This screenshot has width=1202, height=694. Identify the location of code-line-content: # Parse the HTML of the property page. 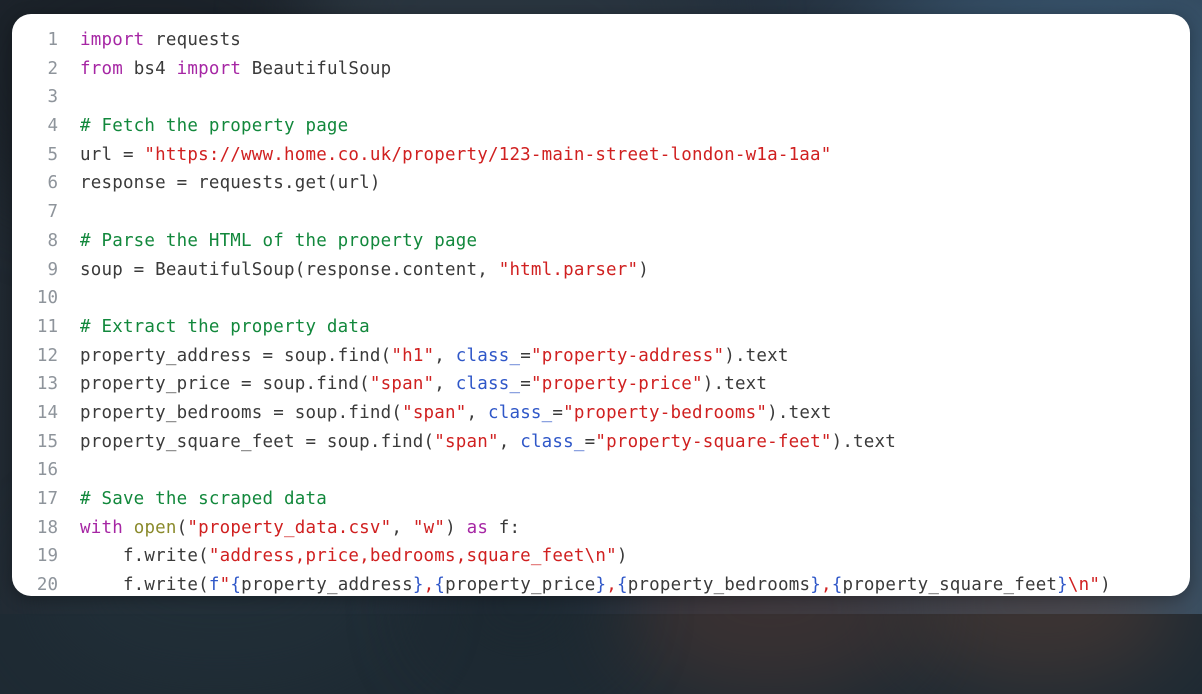
(267, 241).